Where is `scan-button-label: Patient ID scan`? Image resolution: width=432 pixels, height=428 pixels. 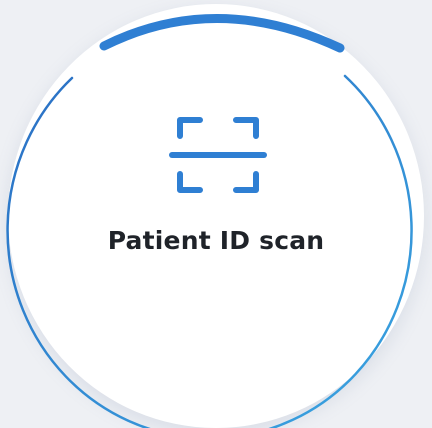 scan-button-label: Patient ID scan is located at coordinates (216, 240).